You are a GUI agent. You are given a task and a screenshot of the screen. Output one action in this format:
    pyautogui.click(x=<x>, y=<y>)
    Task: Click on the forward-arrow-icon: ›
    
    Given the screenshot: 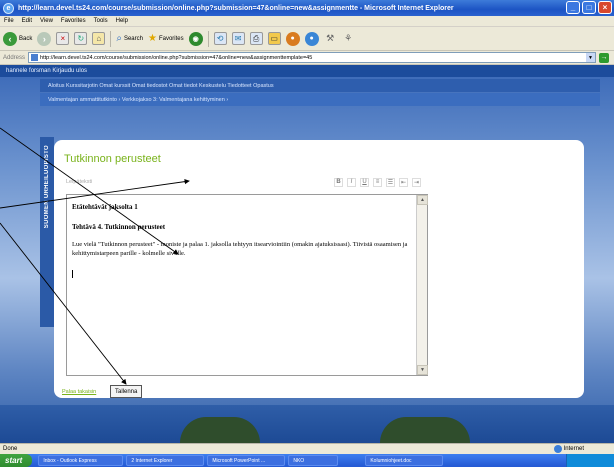 What is the action you would take?
    pyautogui.click(x=44, y=38)
    